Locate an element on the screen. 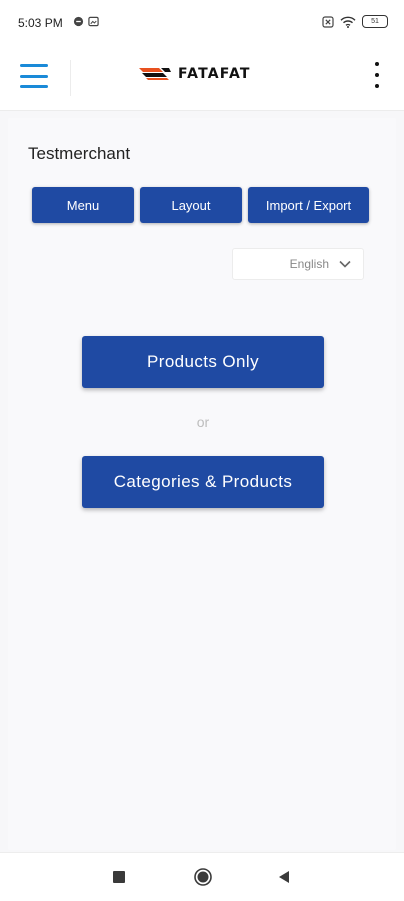 The image size is (404, 901). notification-image-icon is located at coordinates (93, 21).